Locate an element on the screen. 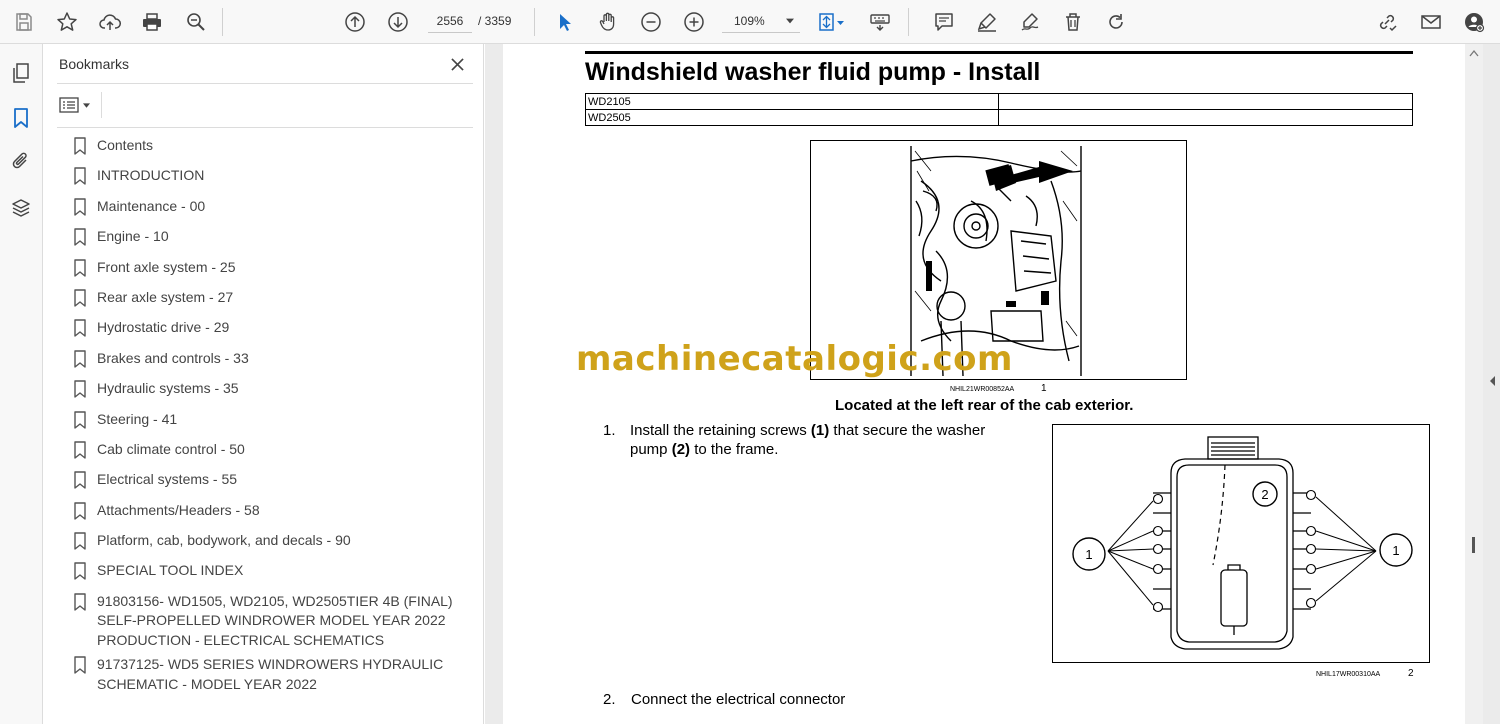 This screenshot has width=1500, height=724. page-total: / 3359 is located at coordinates (495, 21).